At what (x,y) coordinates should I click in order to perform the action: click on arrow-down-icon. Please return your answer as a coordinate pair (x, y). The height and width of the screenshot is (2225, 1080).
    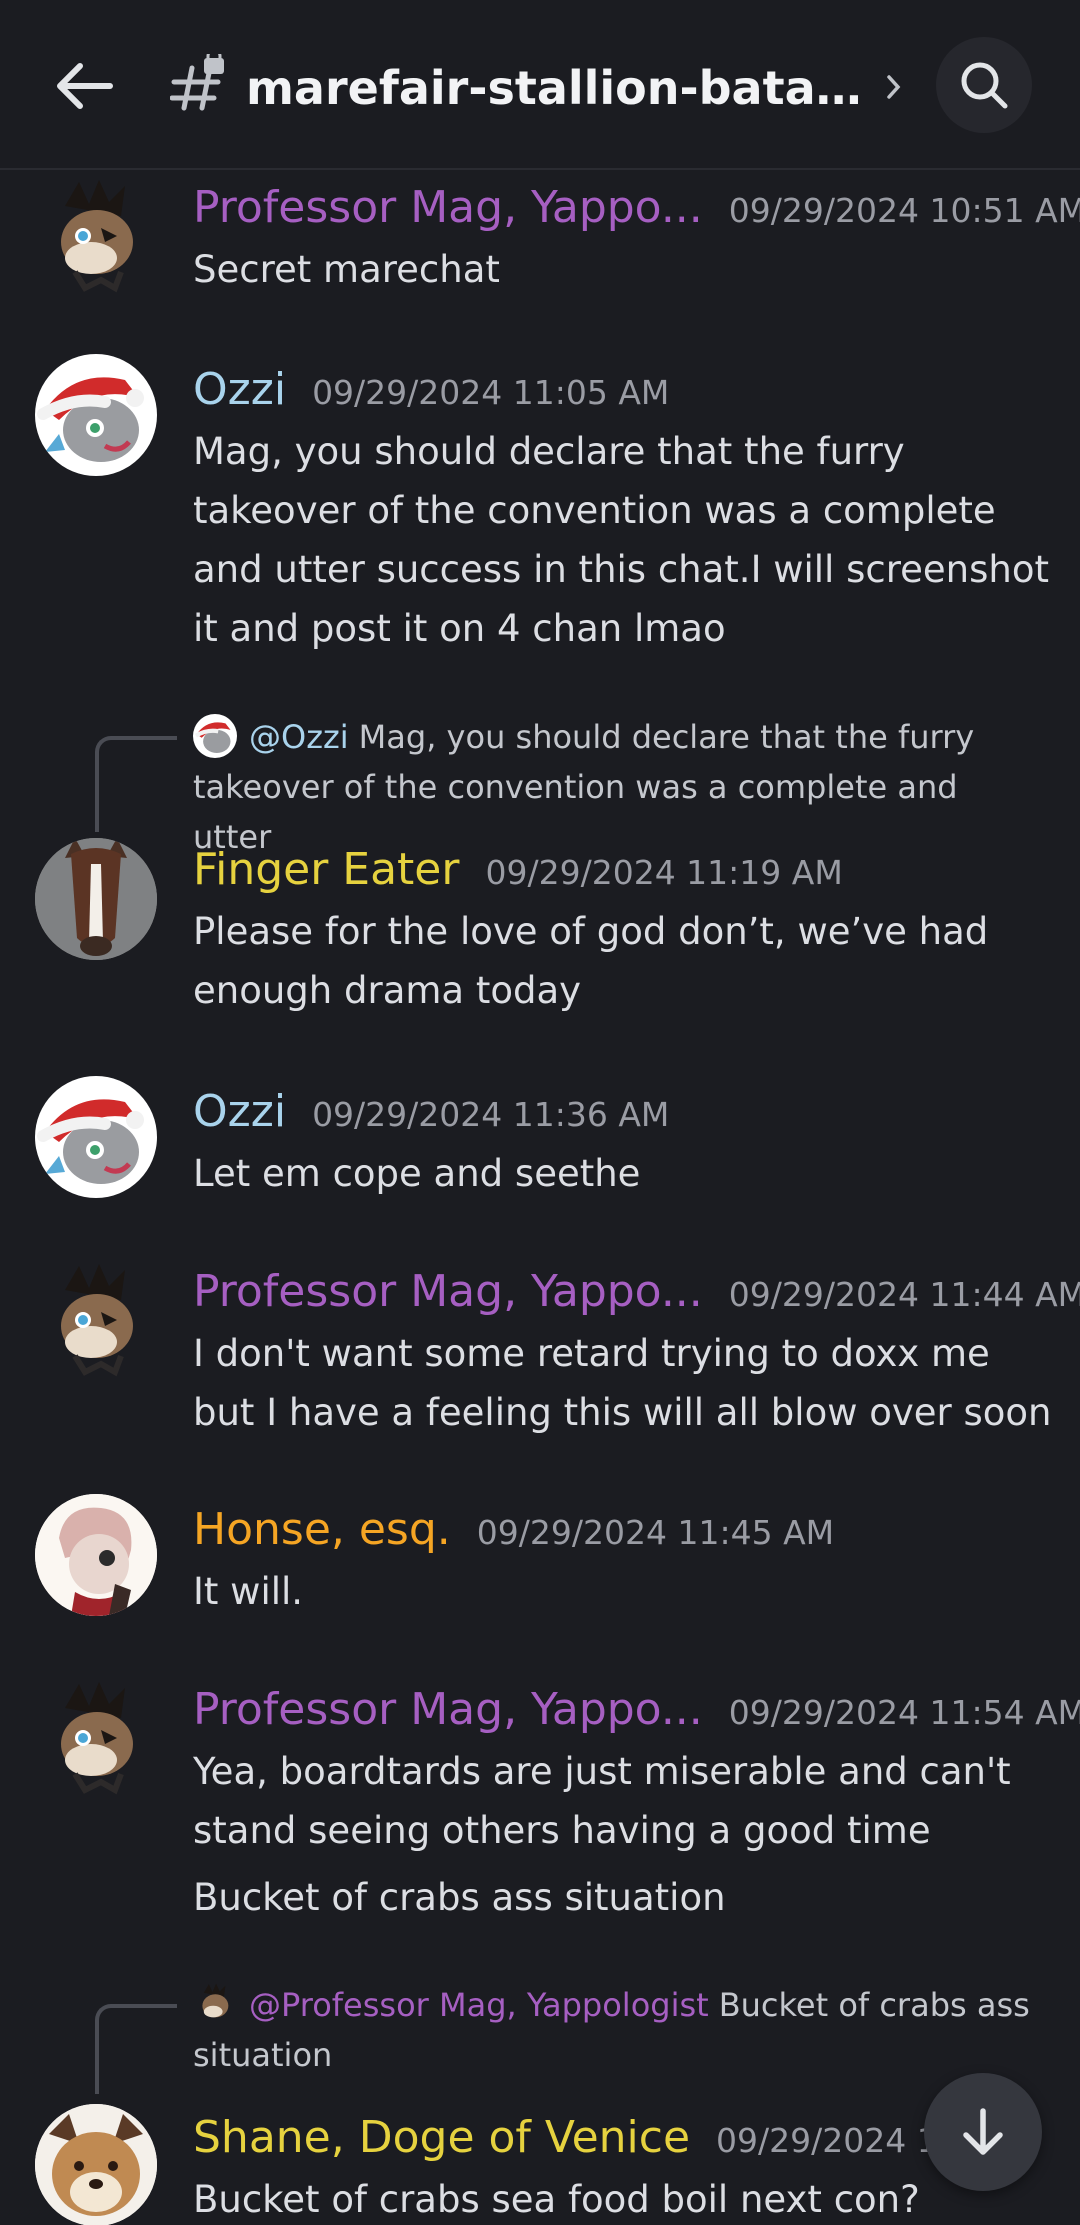
    Looking at the image, I should click on (983, 2131).